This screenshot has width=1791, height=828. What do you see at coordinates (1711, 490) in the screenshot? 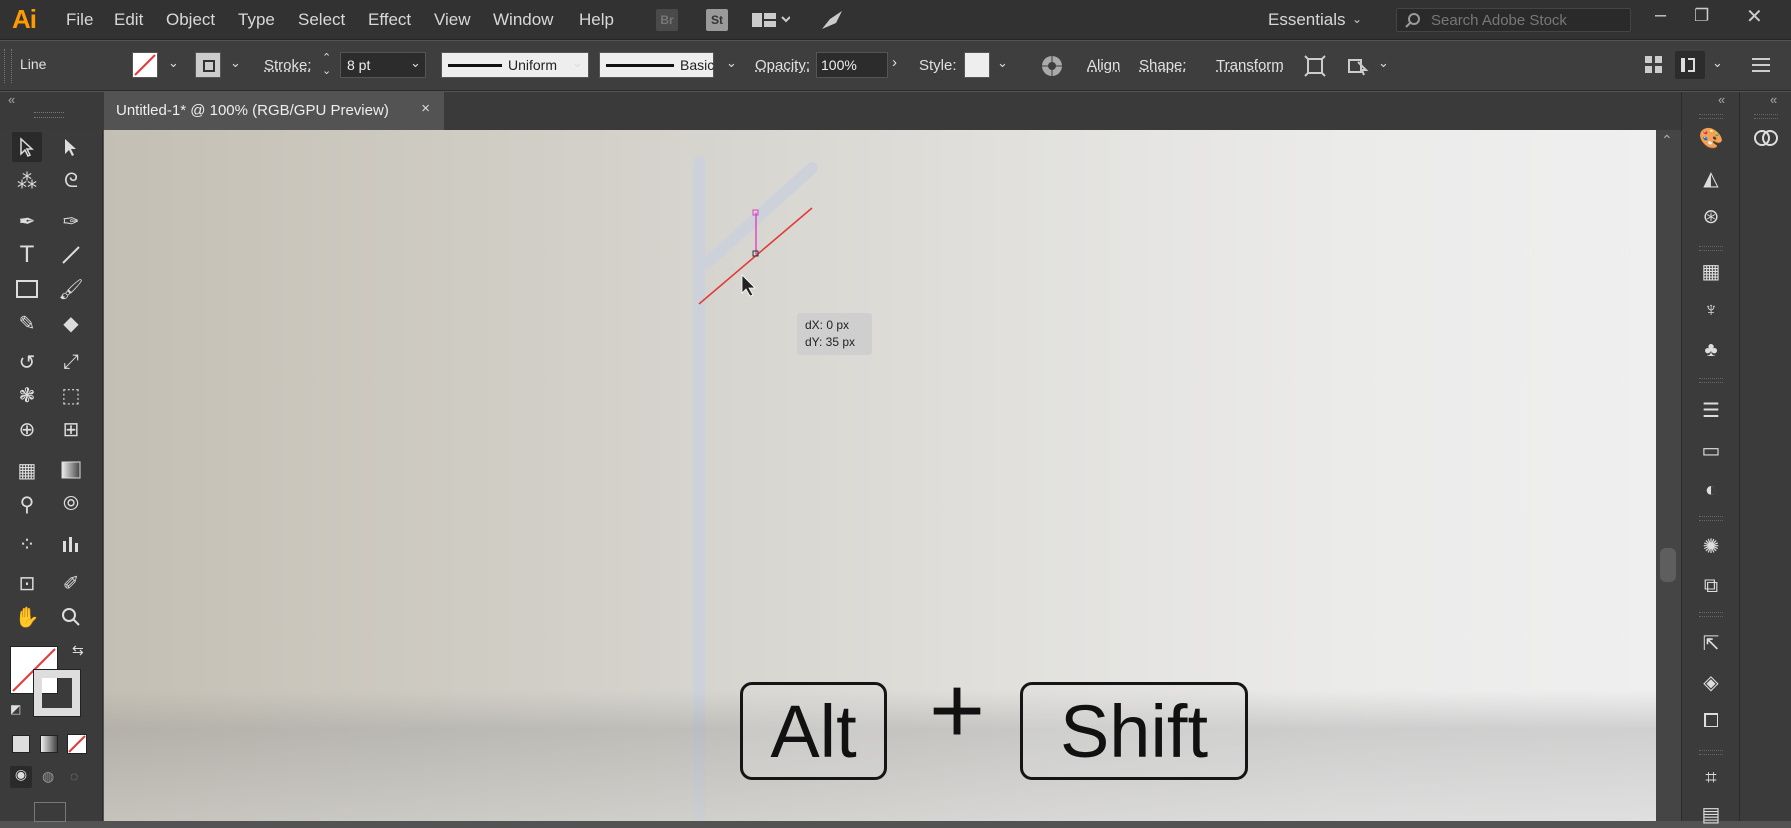
I see `transparency-icon: ◐` at bounding box center [1711, 490].